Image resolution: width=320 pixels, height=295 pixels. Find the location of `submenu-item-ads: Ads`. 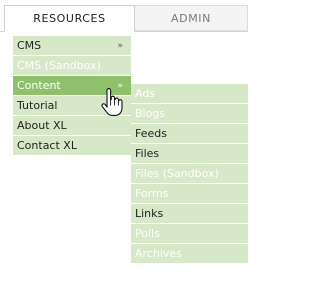

submenu-item-ads: Ads is located at coordinates (189, 94).